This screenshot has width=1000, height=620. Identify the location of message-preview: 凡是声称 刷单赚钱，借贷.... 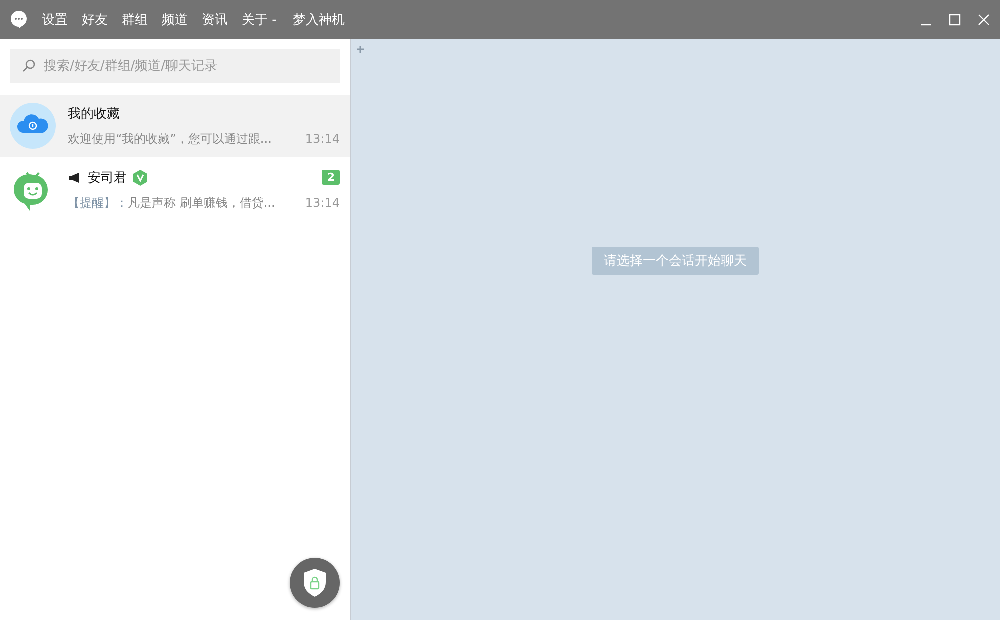
(202, 203).